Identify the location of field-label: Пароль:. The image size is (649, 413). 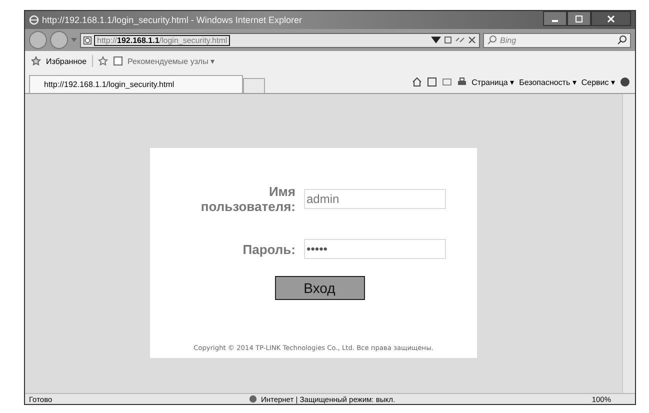
(269, 249).